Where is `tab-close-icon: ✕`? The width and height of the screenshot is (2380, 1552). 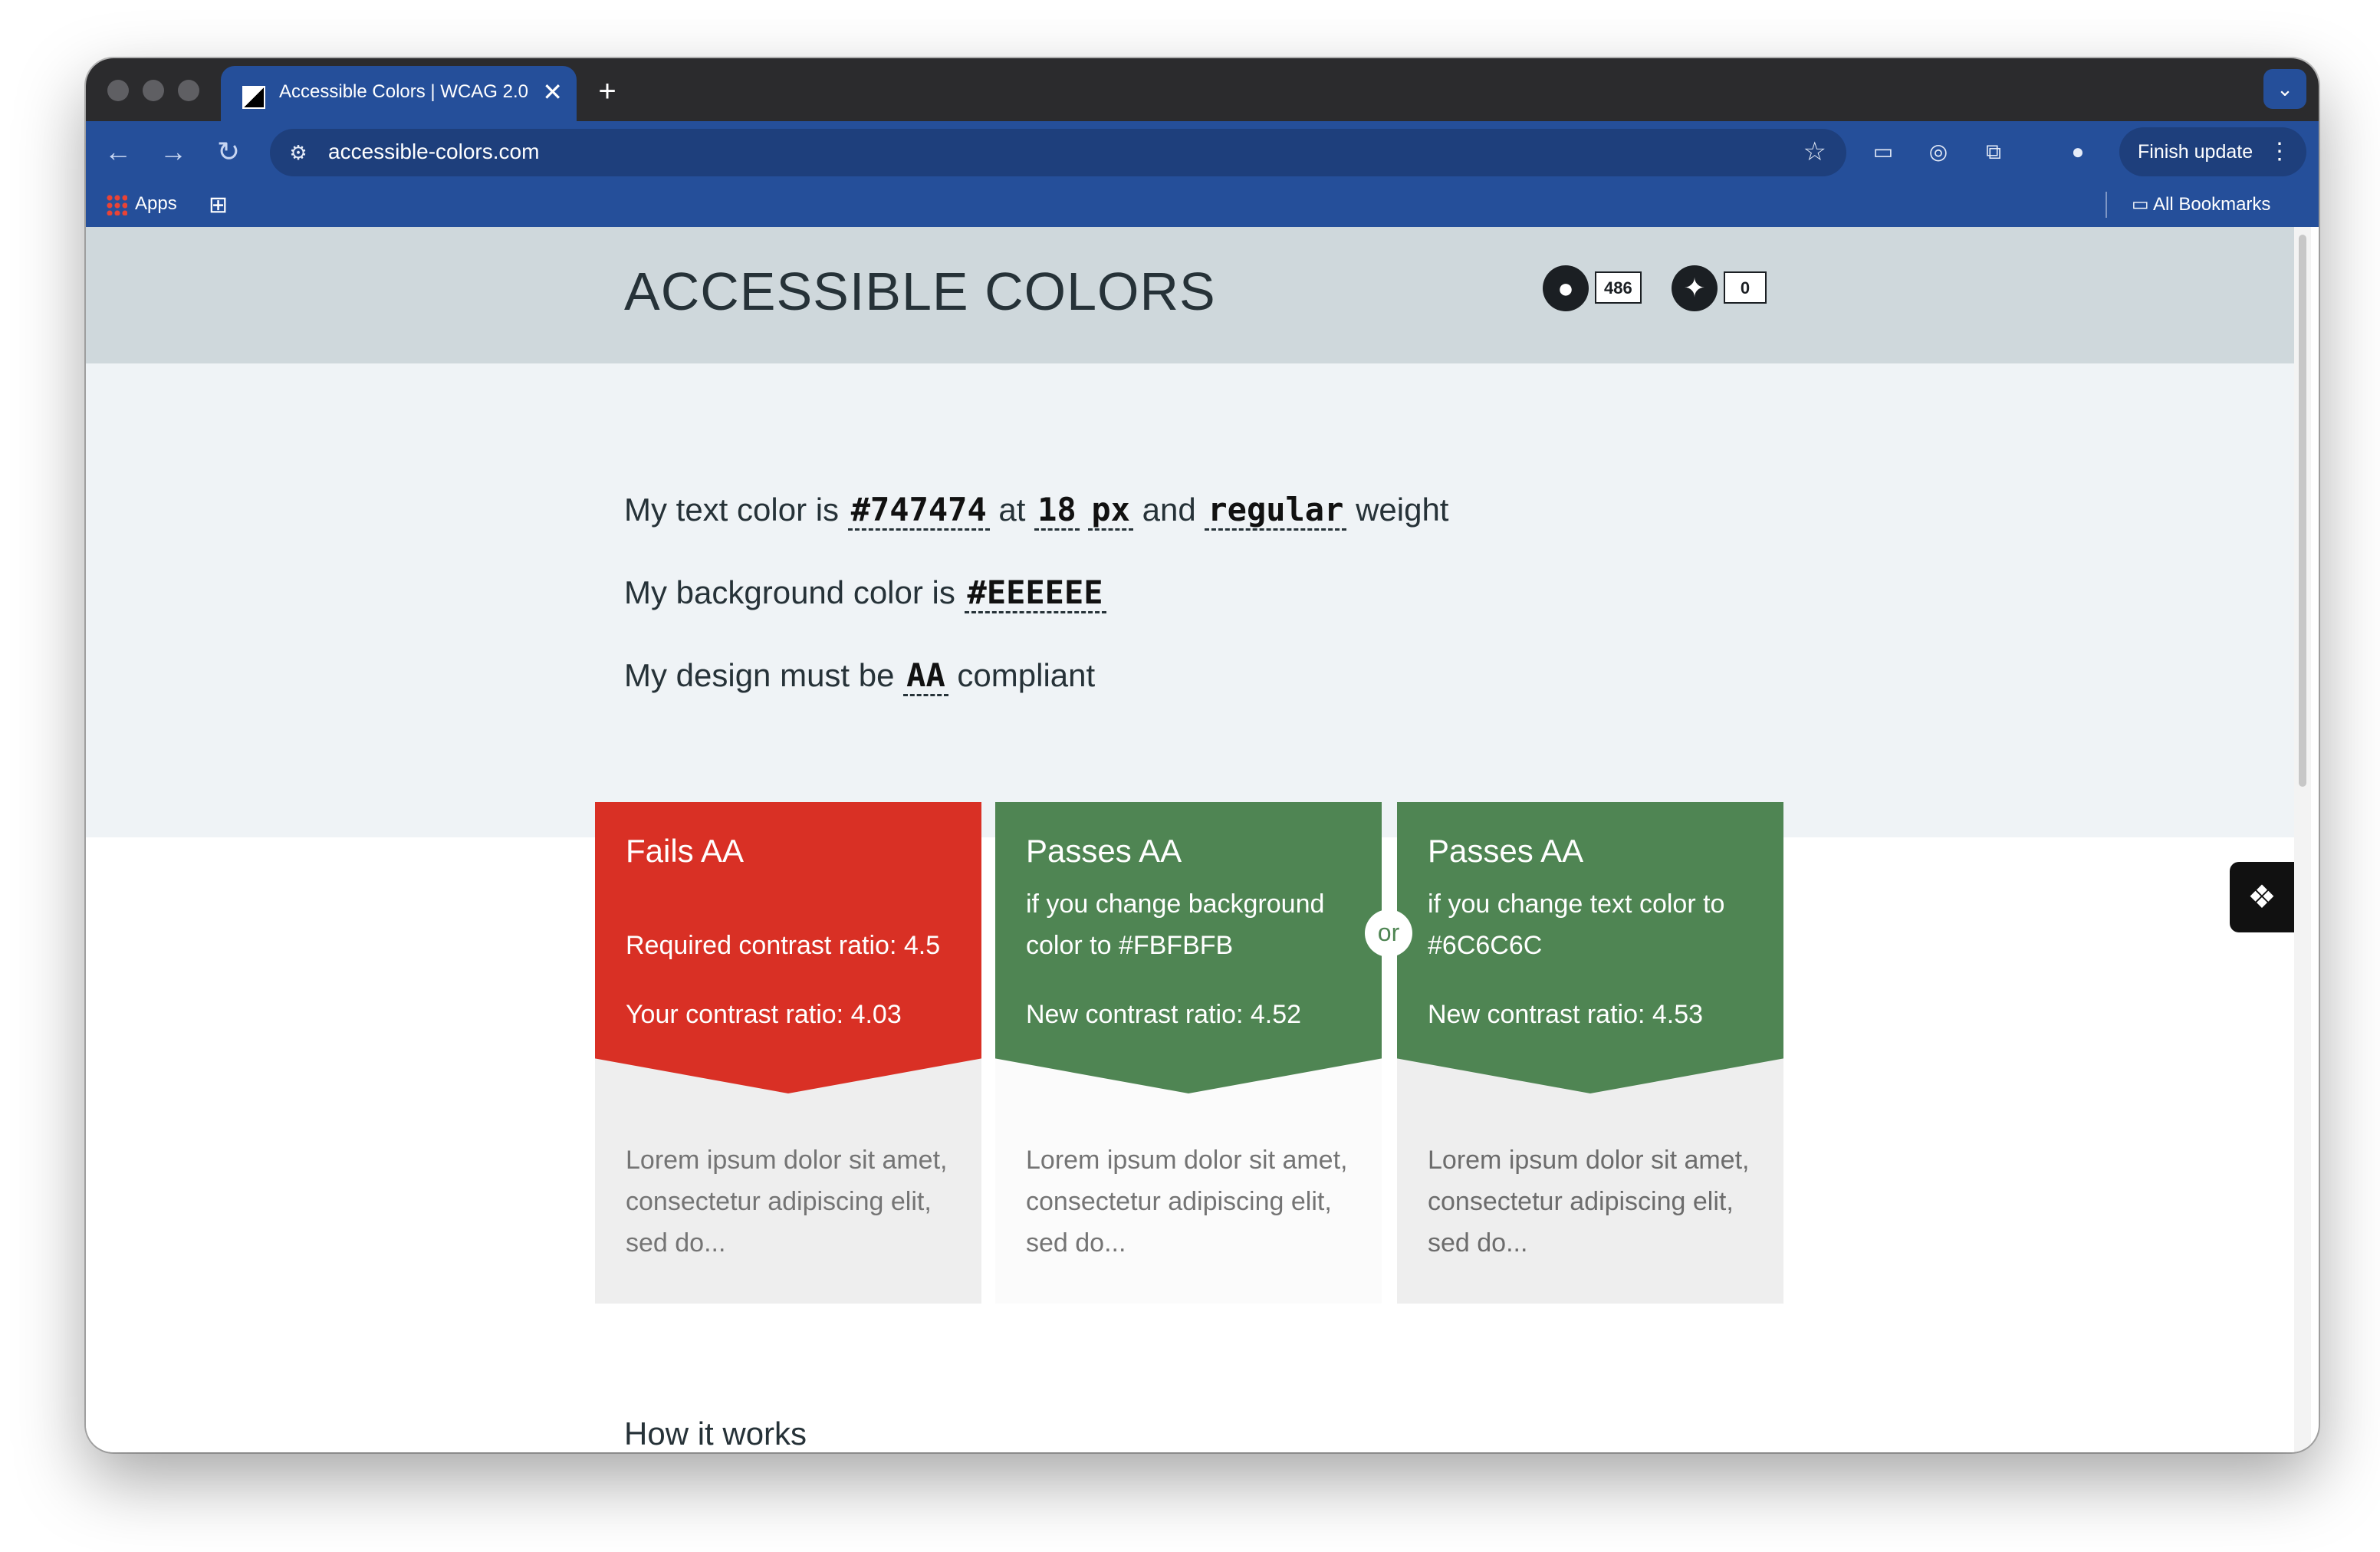
tab-close-icon: ✕ is located at coordinates (552, 92).